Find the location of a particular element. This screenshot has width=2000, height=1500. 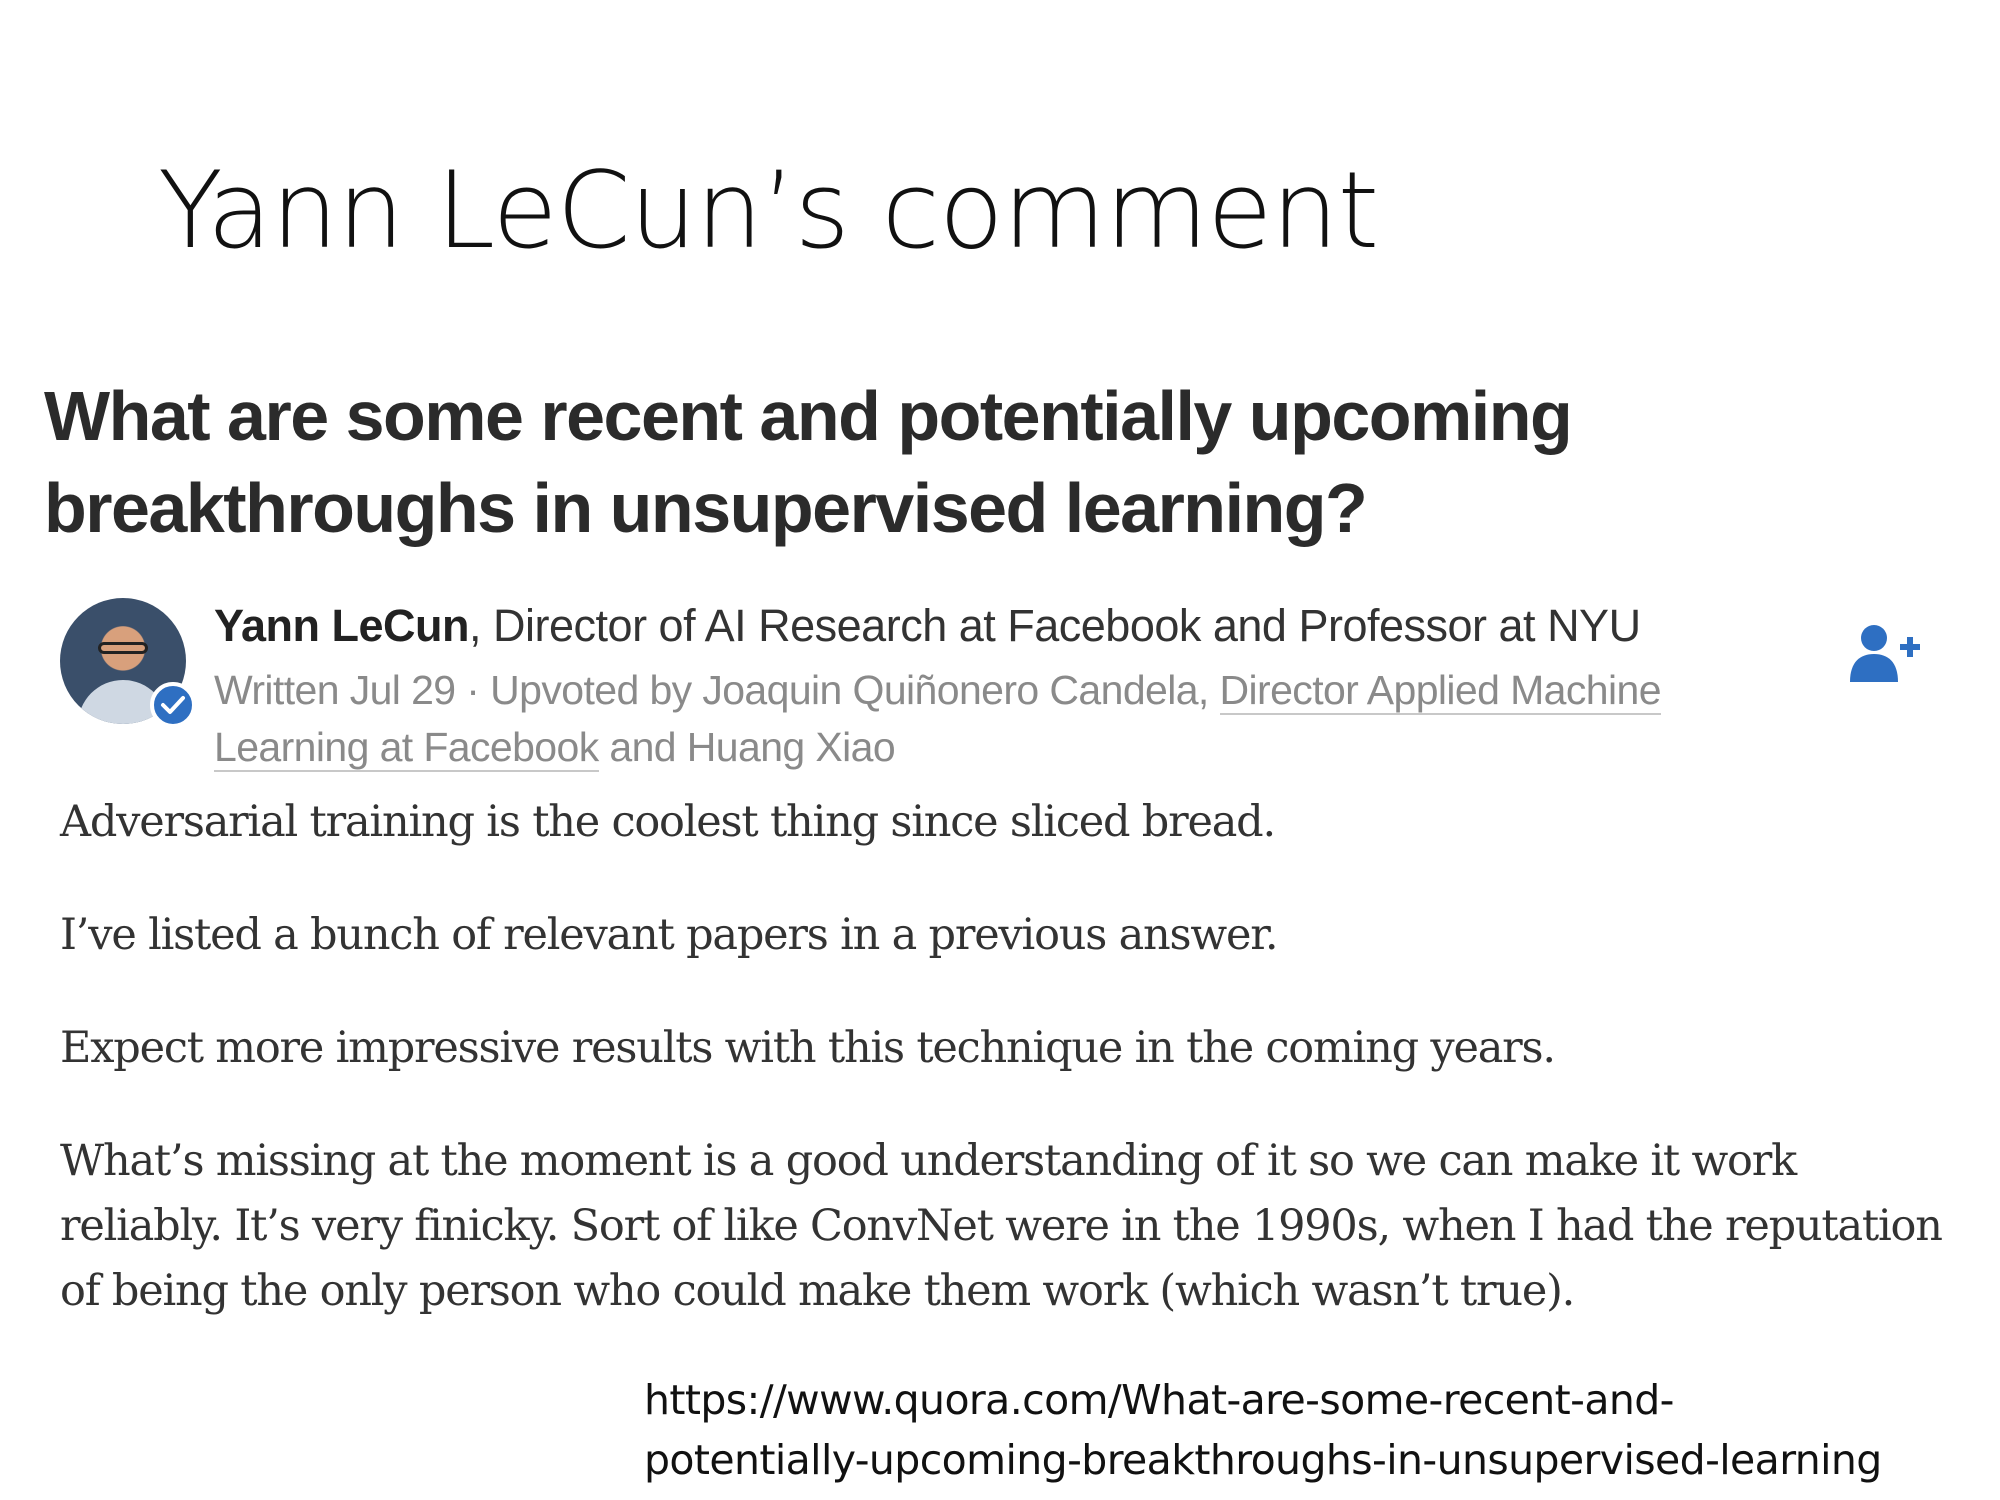

check-icon is located at coordinates (173, 705).